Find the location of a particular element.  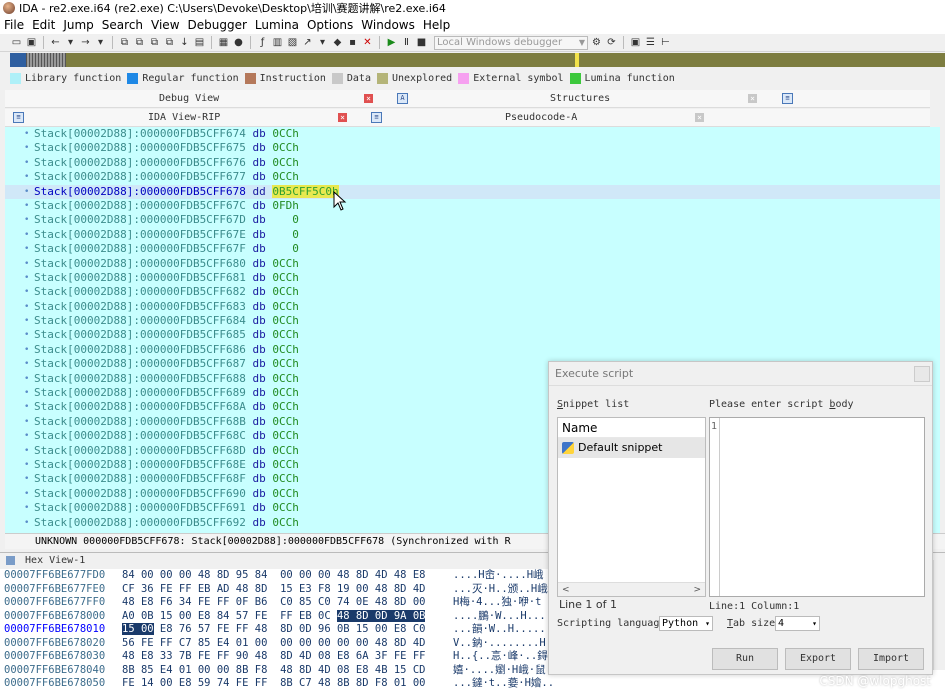

scrollbar is located at coordinates (939, 615).